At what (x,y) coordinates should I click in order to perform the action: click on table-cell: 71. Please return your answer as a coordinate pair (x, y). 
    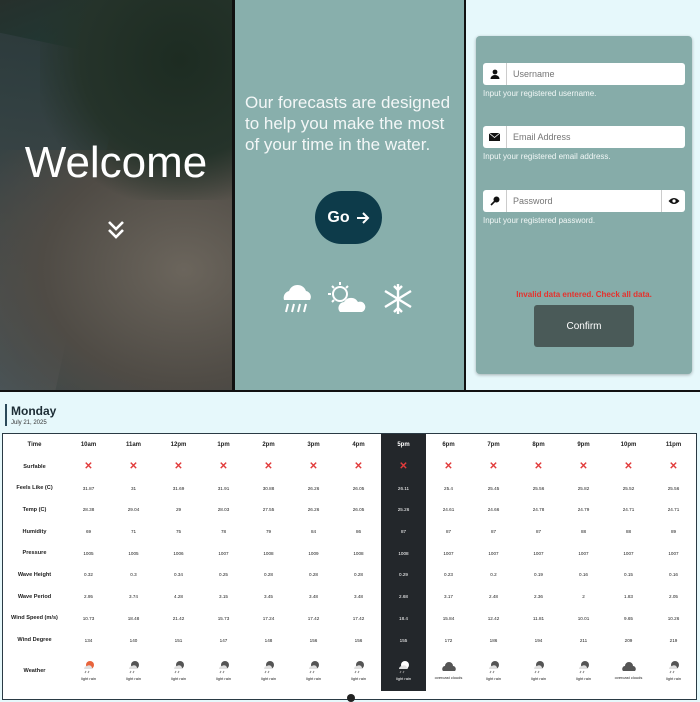
    Looking at the image, I should click on (133, 532).